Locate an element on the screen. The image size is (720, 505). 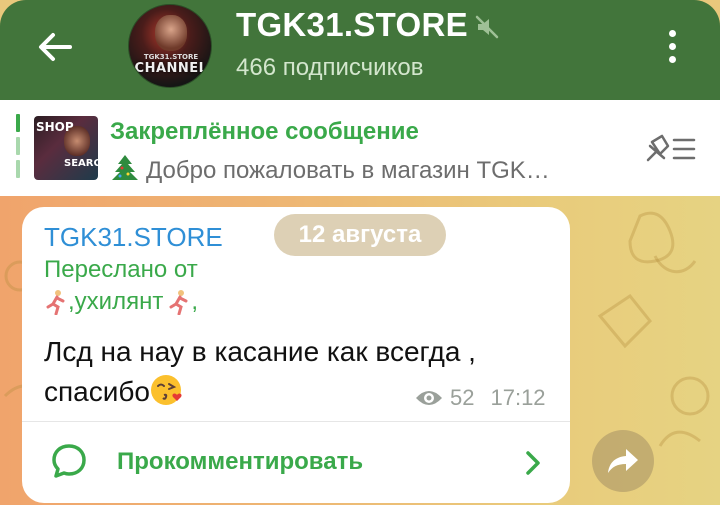
message-sender: TGK31.STORE is located at coordinates (133, 237).